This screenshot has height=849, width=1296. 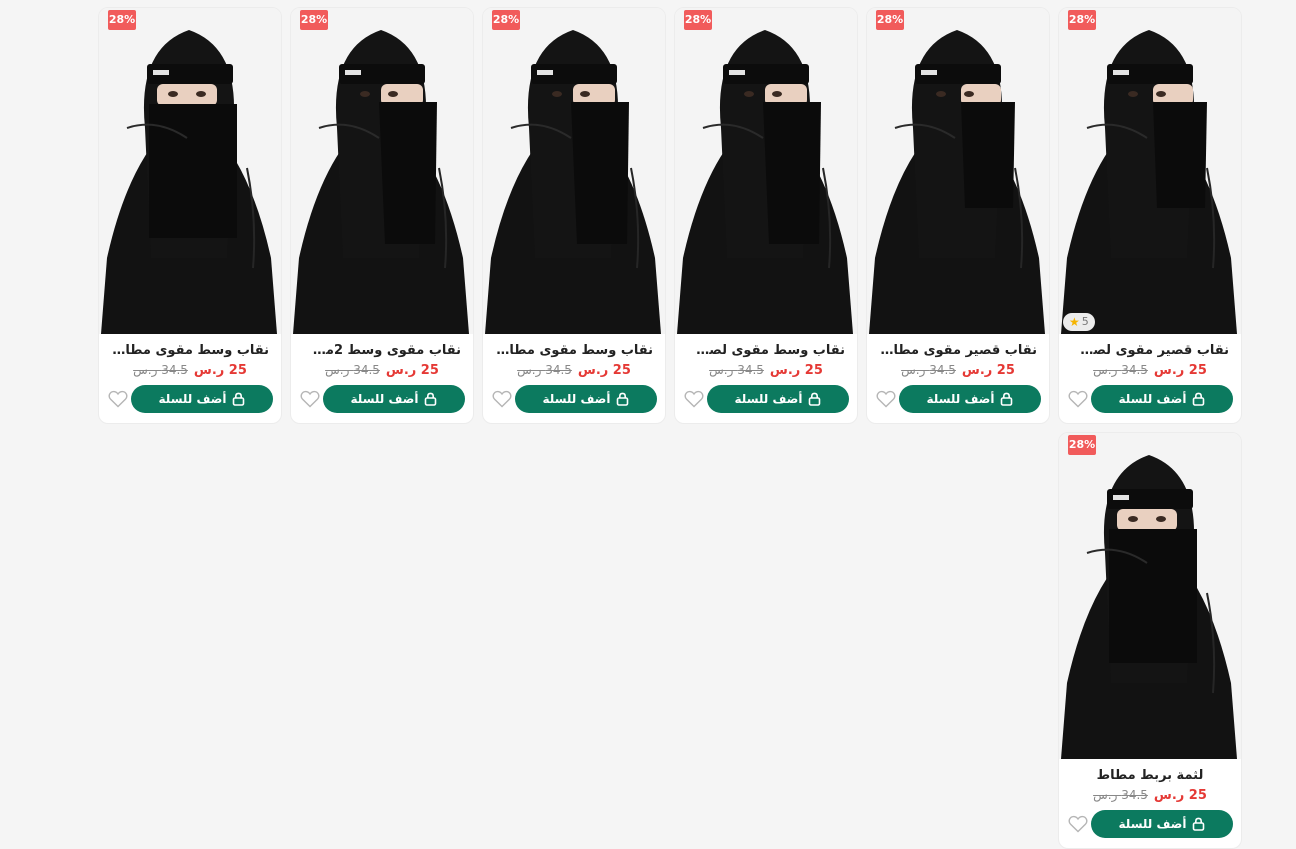 I want to click on product-title: نقاب وسط مقوى مطاط مزدوج, so click(x=574, y=351).